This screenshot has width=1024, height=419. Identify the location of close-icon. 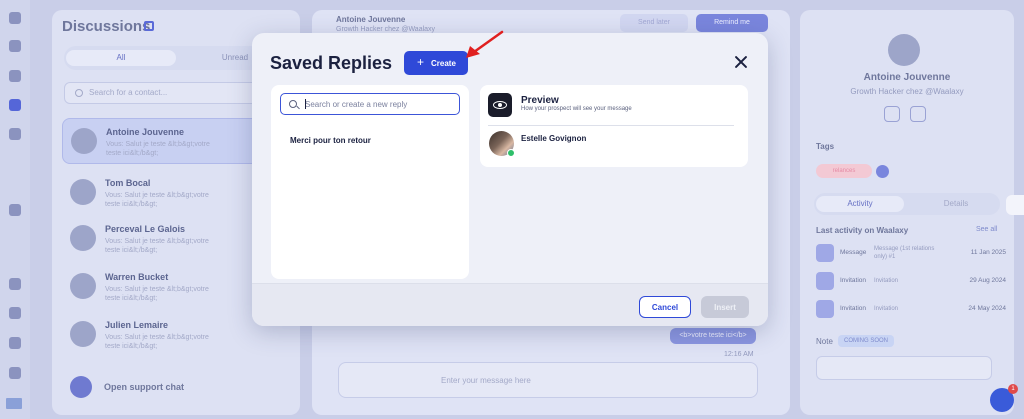
(741, 62).